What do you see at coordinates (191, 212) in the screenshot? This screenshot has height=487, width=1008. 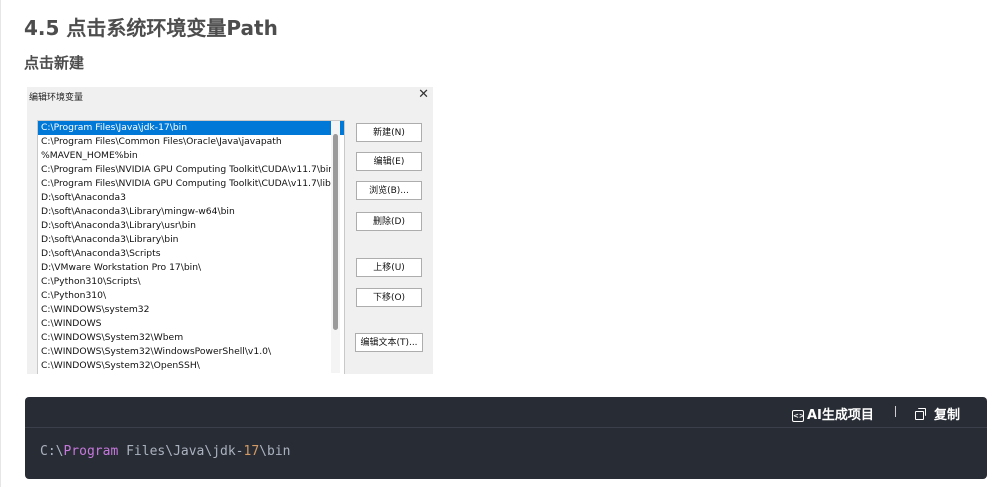 I see `path-item: D:\soft\Anaconda3\Library\mingw-w64\bin` at bounding box center [191, 212].